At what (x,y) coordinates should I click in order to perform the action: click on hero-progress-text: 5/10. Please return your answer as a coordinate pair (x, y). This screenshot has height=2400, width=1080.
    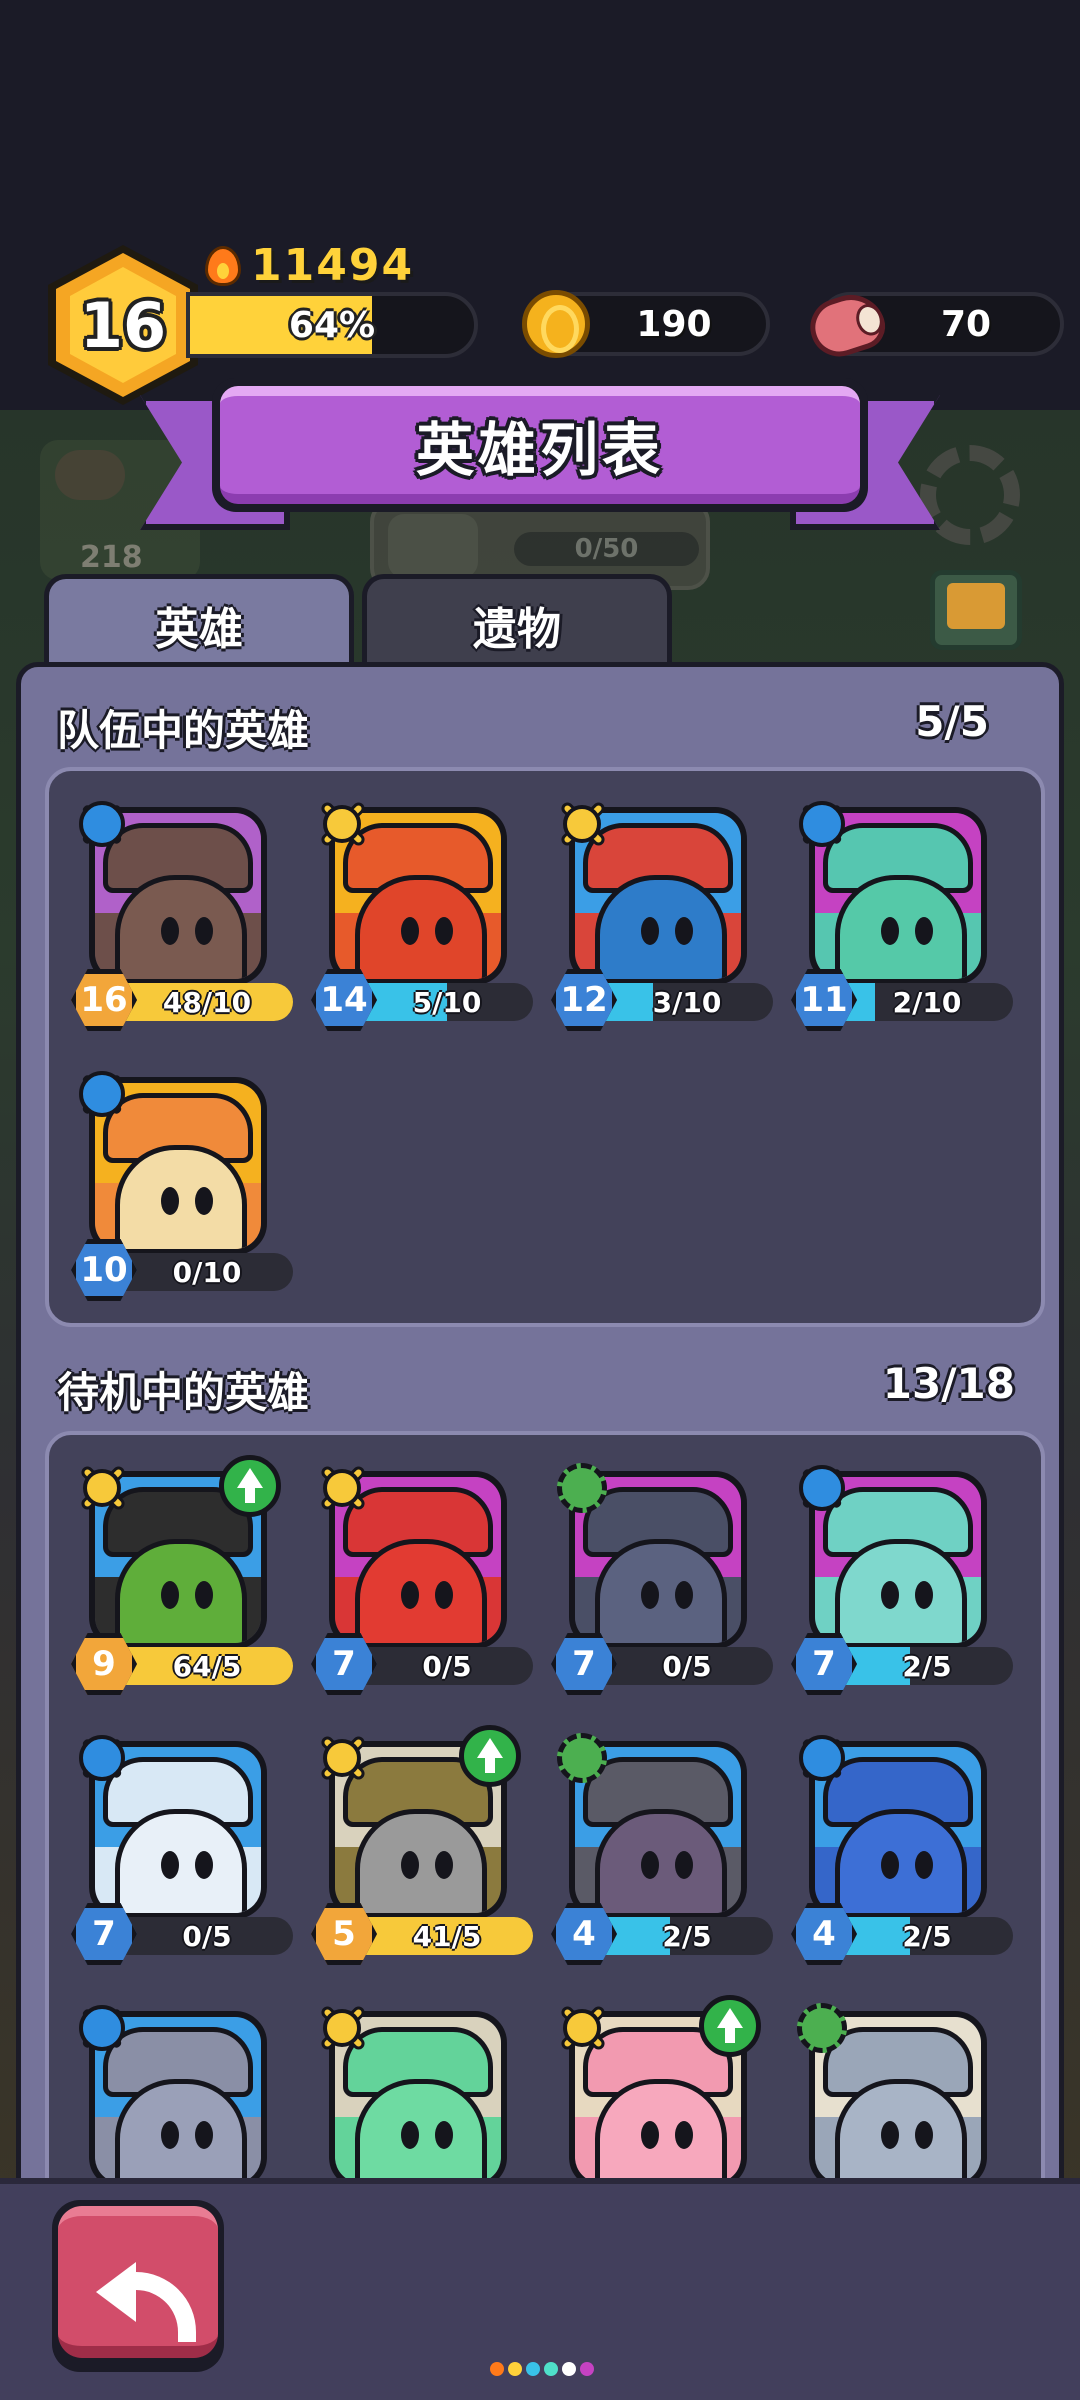
    Looking at the image, I should click on (447, 1002).